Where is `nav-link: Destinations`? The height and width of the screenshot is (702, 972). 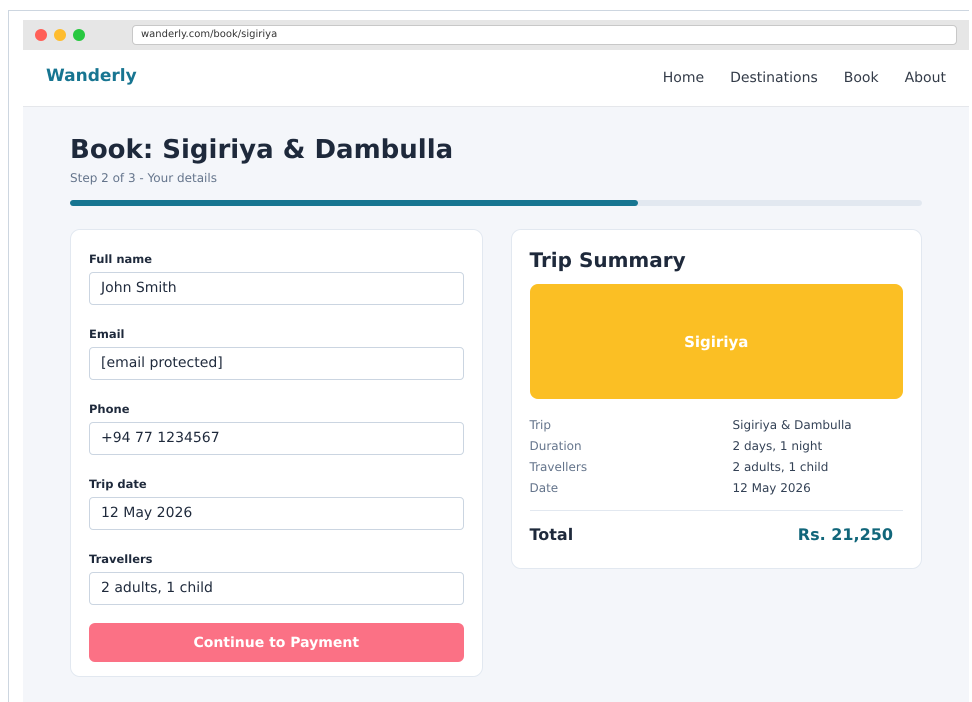 nav-link: Destinations is located at coordinates (774, 78).